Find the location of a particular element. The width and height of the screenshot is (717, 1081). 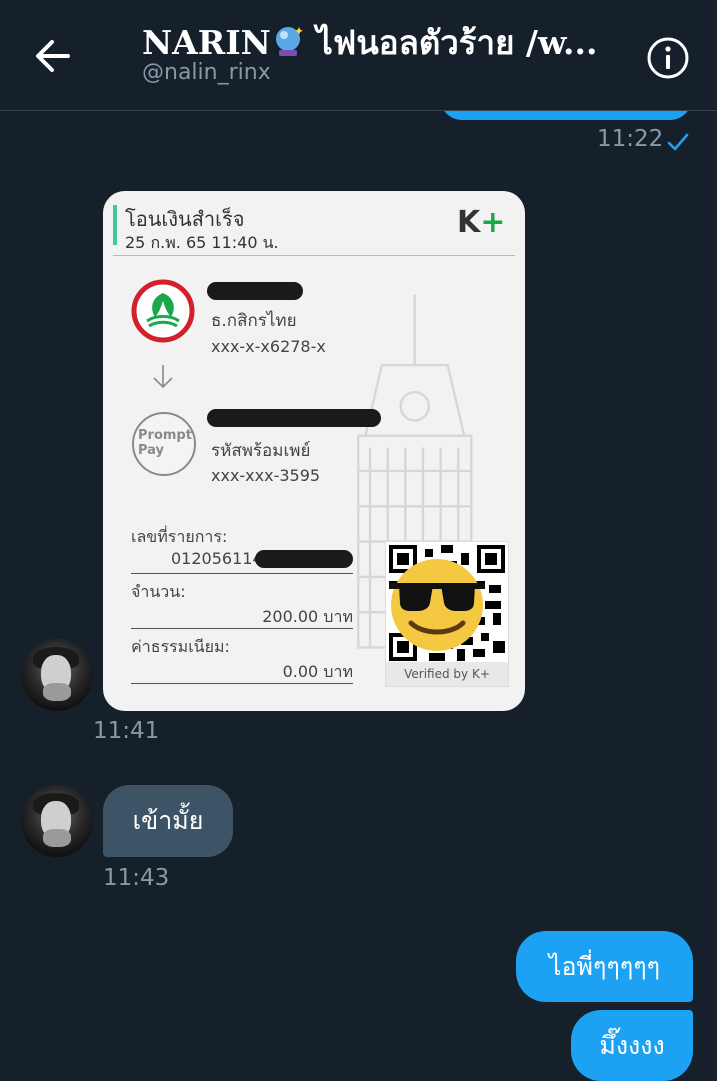

info-icon is located at coordinates (668, 58).